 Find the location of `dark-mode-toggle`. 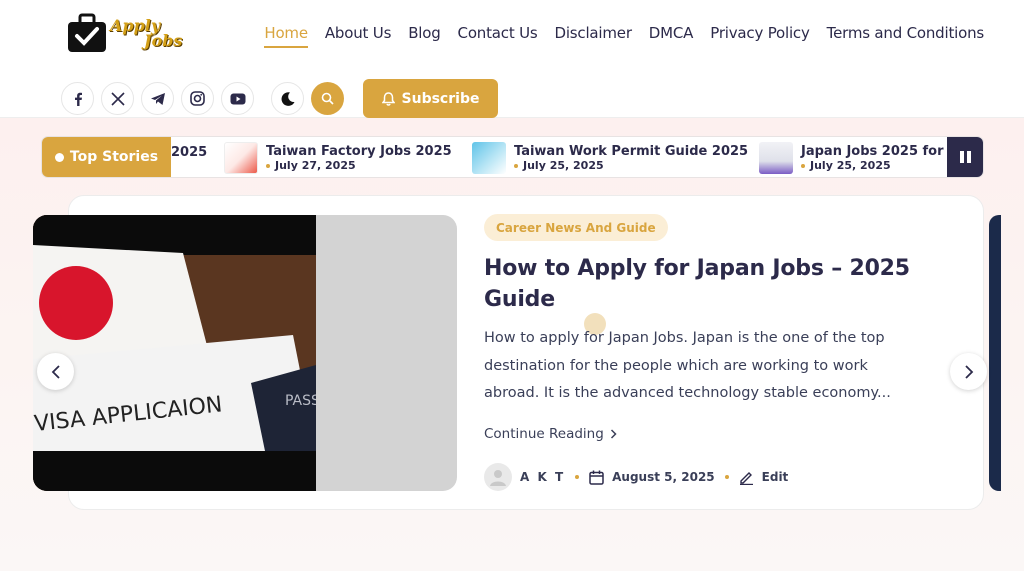

dark-mode-toggle is located at coordinates (287, 98).